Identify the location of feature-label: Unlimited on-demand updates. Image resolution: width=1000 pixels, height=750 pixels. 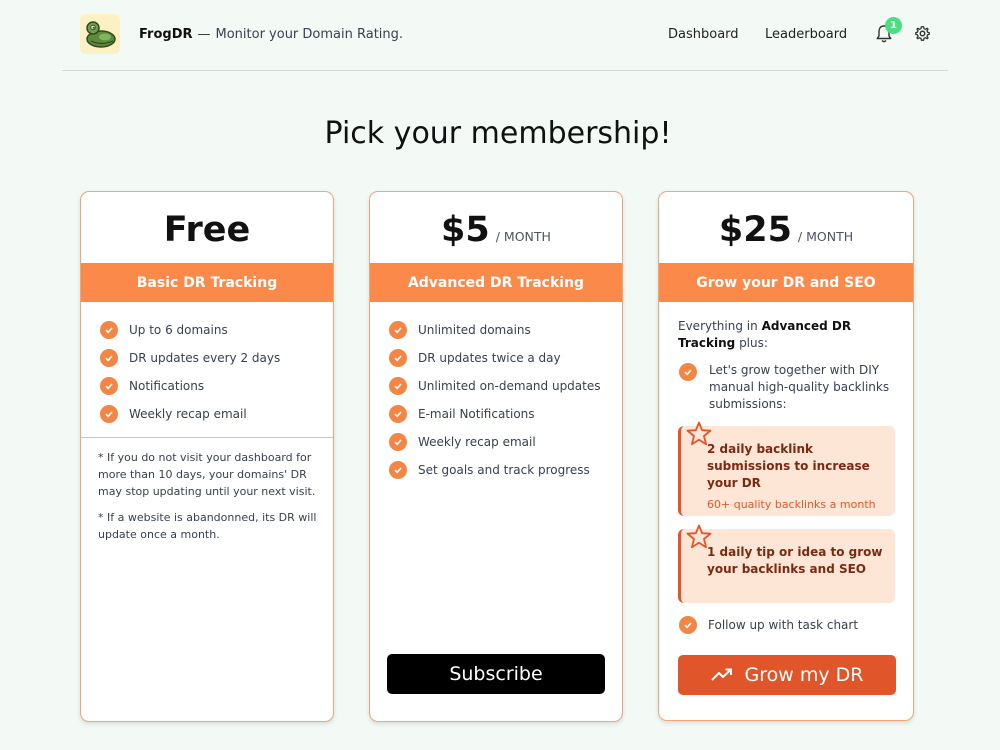
(509, 386).